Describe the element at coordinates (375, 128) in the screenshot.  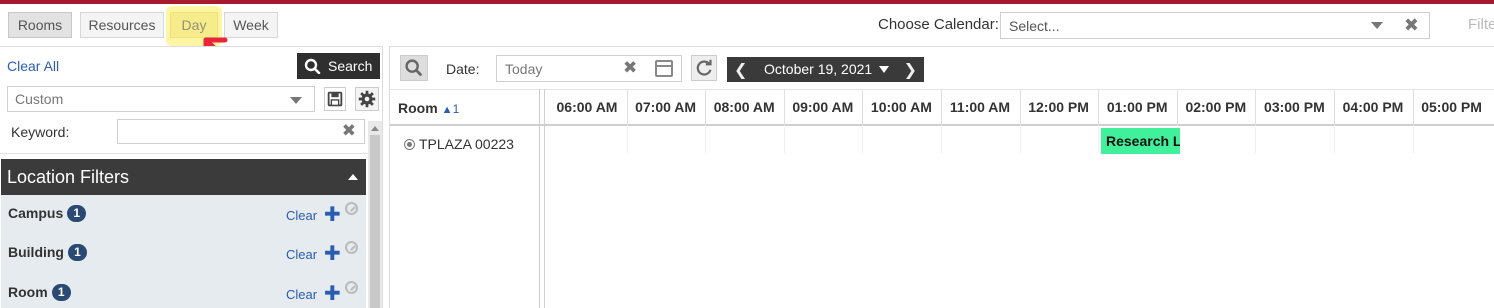
I see `scroll-up-icon` at that location.